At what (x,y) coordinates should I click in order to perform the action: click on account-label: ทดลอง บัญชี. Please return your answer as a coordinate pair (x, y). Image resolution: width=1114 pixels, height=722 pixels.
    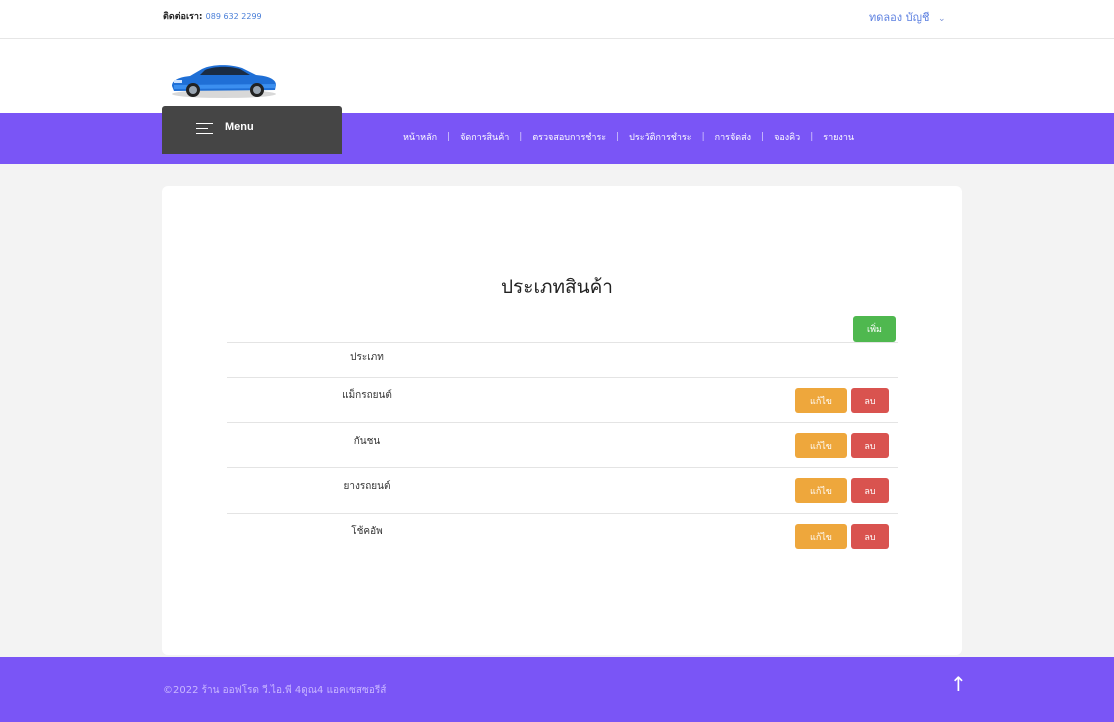
    Looking at the image, I should click on (899, 17).